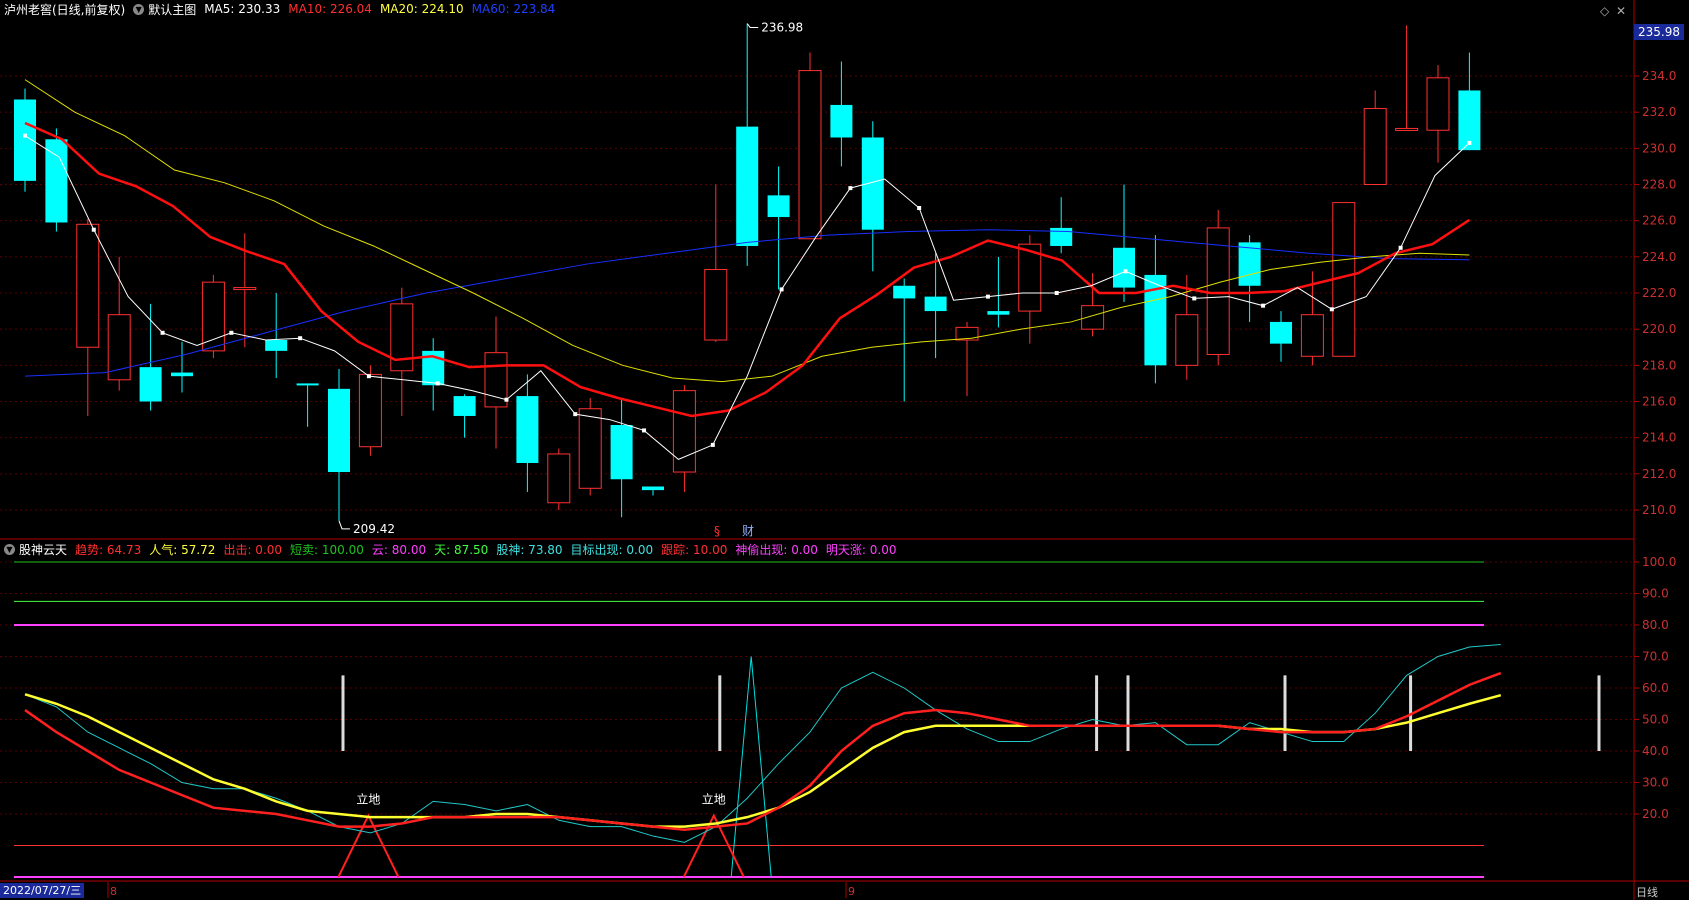 This screenshot has height=900, width=1689. What do you see at coordinates (717, 531) in the screenshot?
I see `marker-s: §` at bounding box center [717, 531].